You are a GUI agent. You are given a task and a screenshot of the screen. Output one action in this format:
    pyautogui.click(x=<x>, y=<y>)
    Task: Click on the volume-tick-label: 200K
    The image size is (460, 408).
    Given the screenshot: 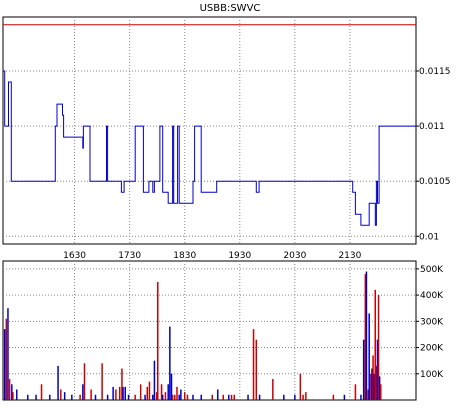 What is the action you would take?
    pyautogui.click(x=432, y=349)
    